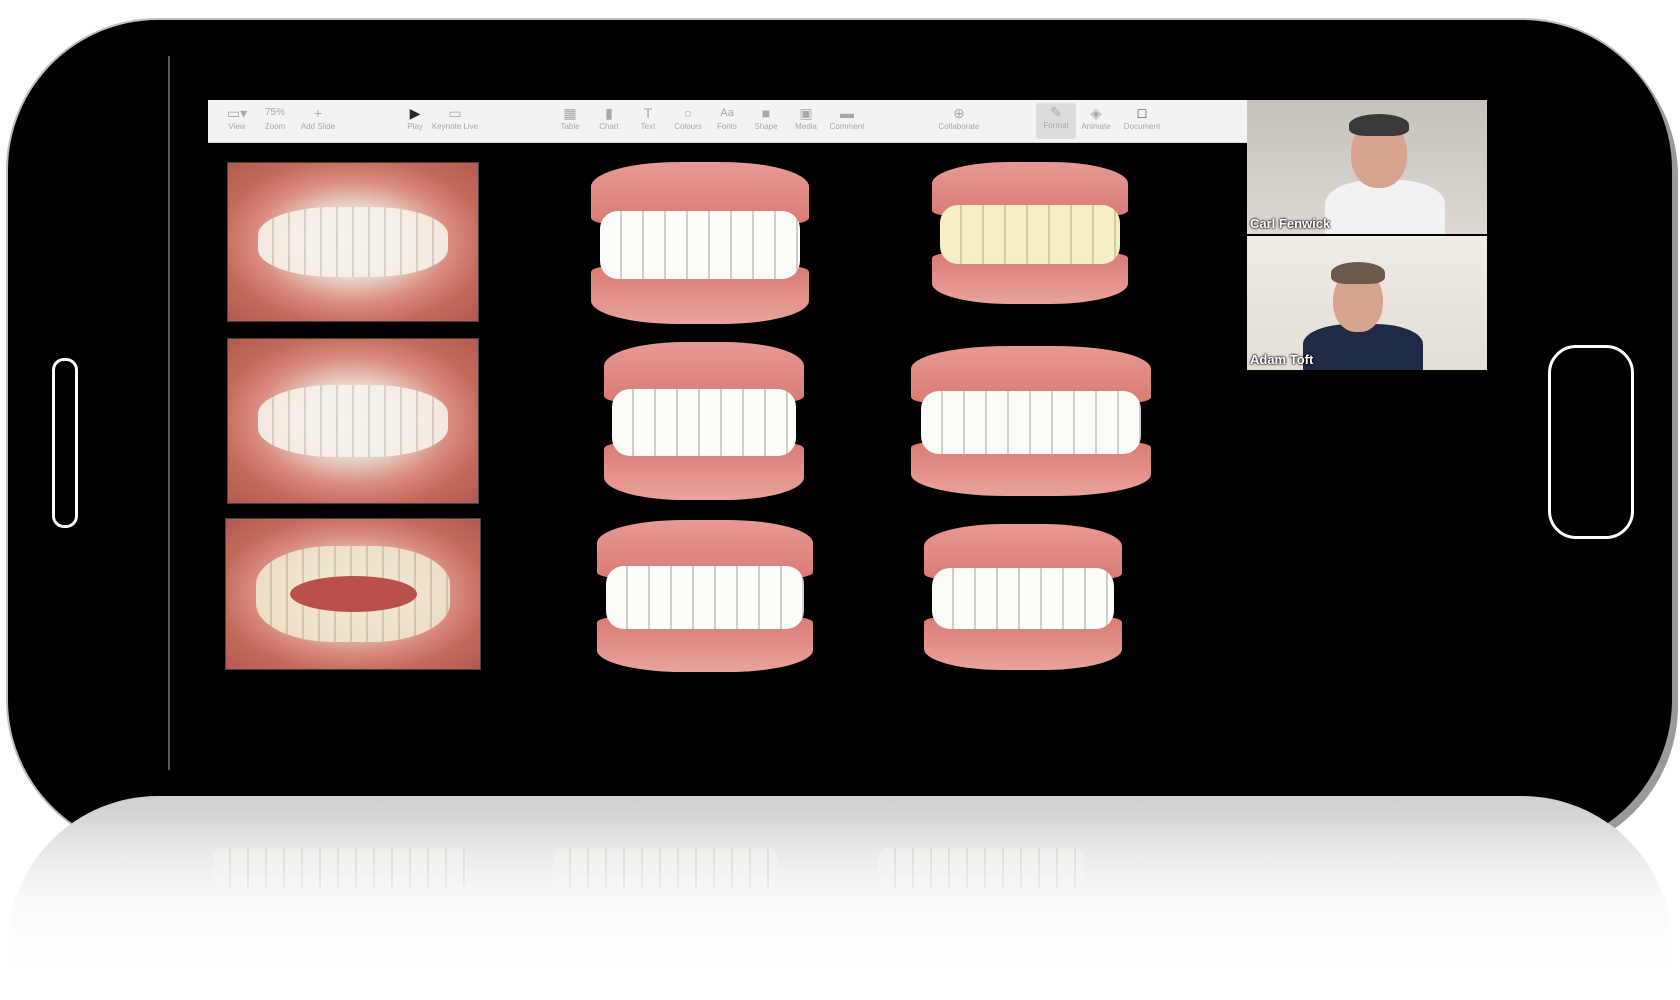 Image resolution: width=1680 pixels, height=1000 pixels. Describe the element at coordinates (1290, 223) in the screenshot. I see `participant-1-name: Carl Fenwick` at that location.